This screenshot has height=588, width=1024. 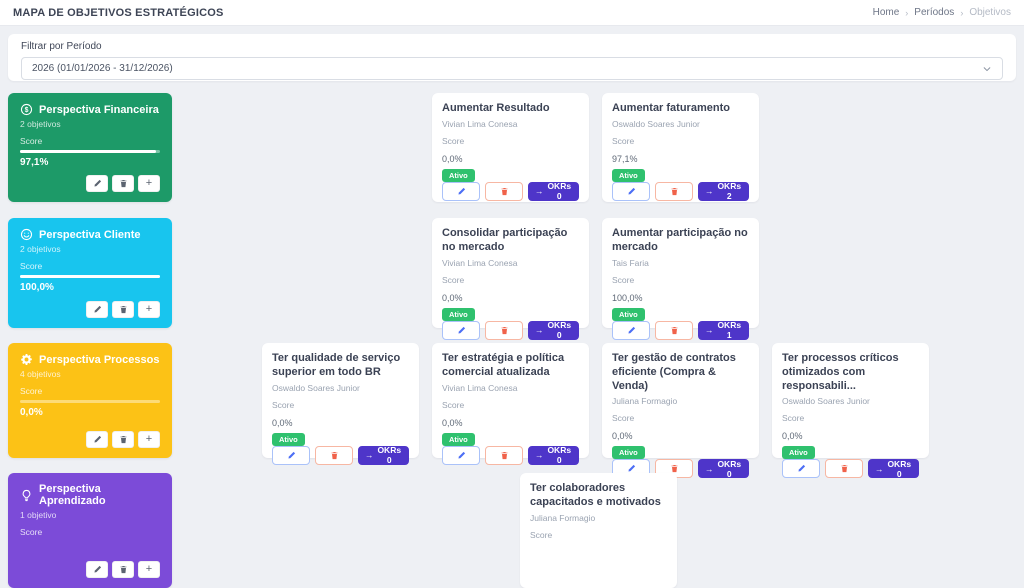 I want to click on objective-owner: Juliana Formagio, so click(x=645, y=401).